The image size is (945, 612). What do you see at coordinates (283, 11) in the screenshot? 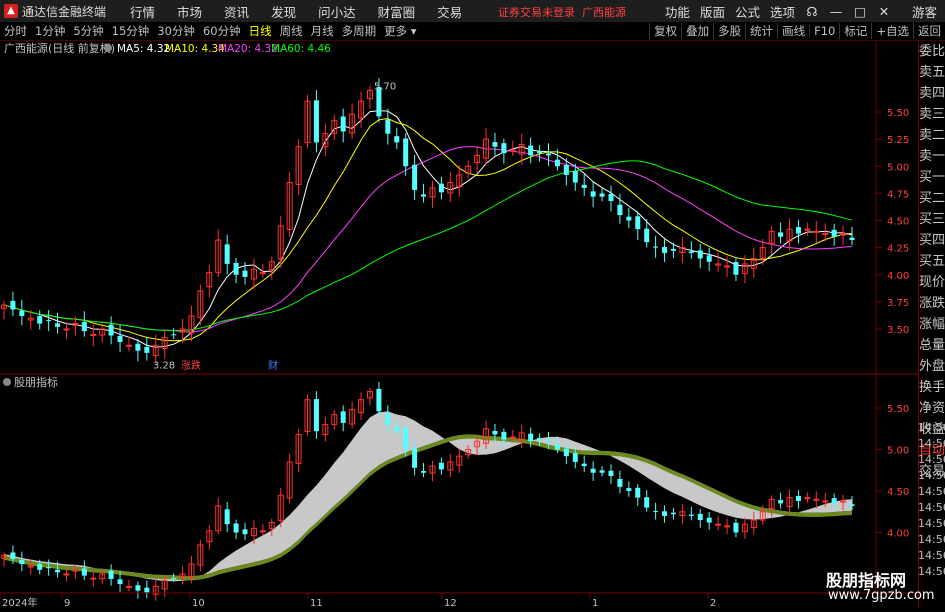
I see `menu-discover: 发现` at bounding box center [283, 11].